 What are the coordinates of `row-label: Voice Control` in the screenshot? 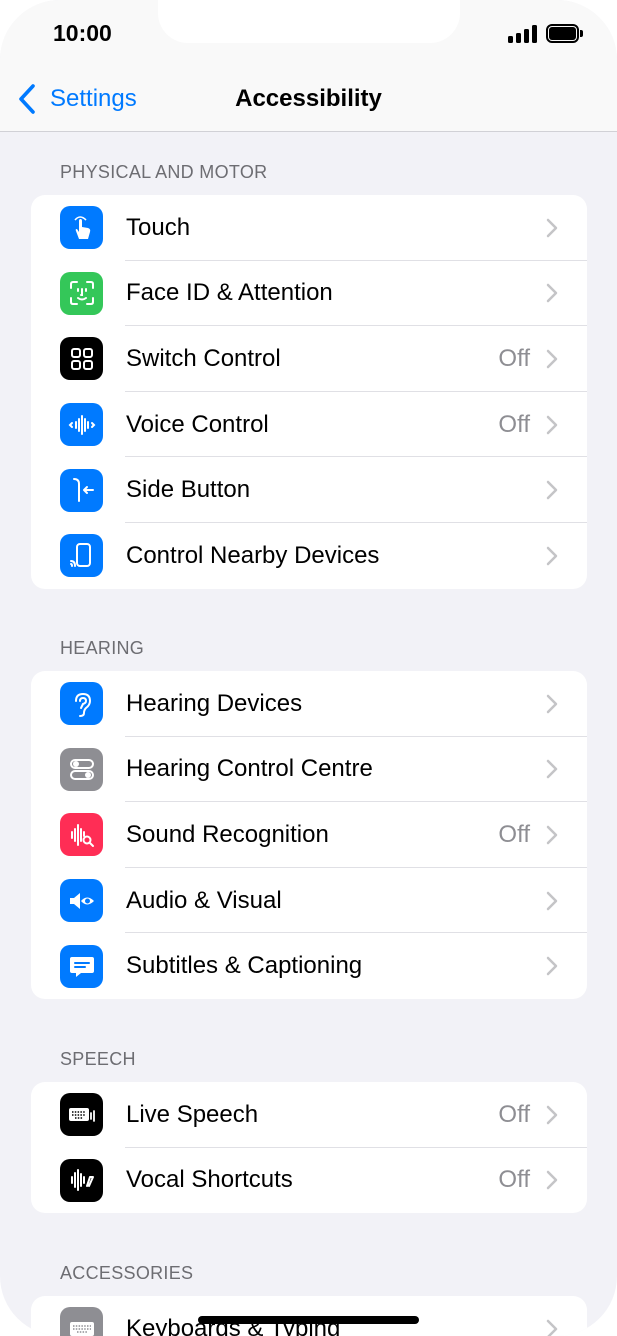 It's located at (197, 424).